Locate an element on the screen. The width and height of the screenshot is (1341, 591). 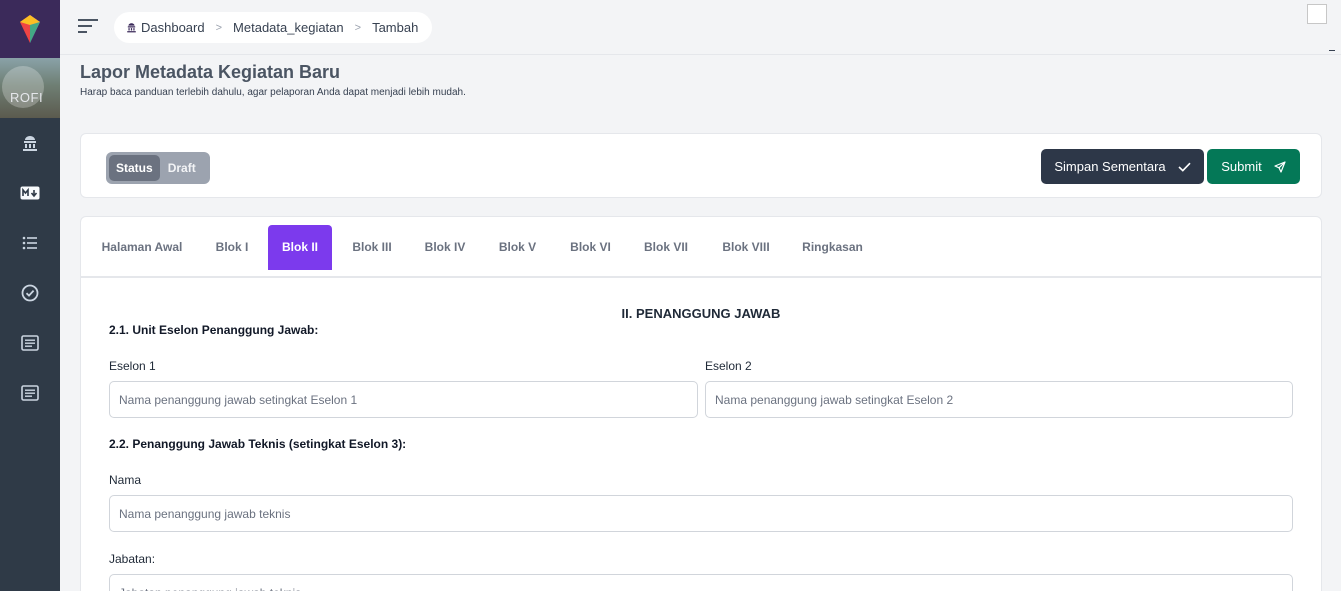
breadcrumb-metadata: Metadata_kegiatan is located at coordinates (288, 27).